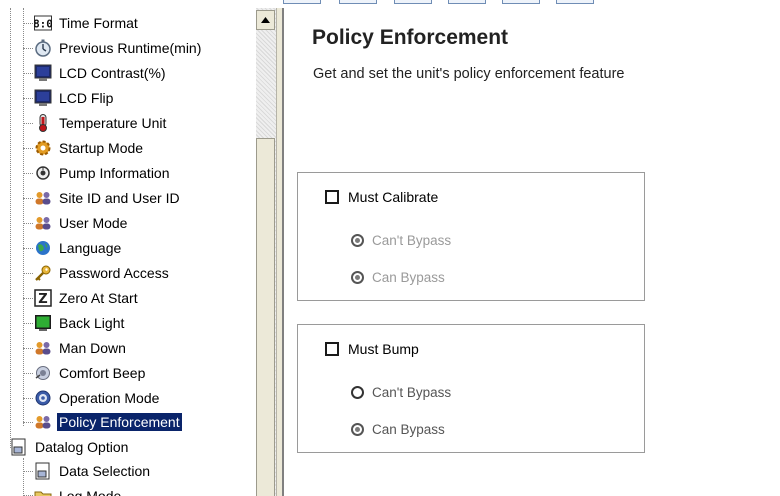 Image resolution: width=780 pixels, height=496 pixels. What do you see at coordinates (93, 223) in the screenshot?
I see `tree-item-label: User Mode` at bounding box center [93, 223].